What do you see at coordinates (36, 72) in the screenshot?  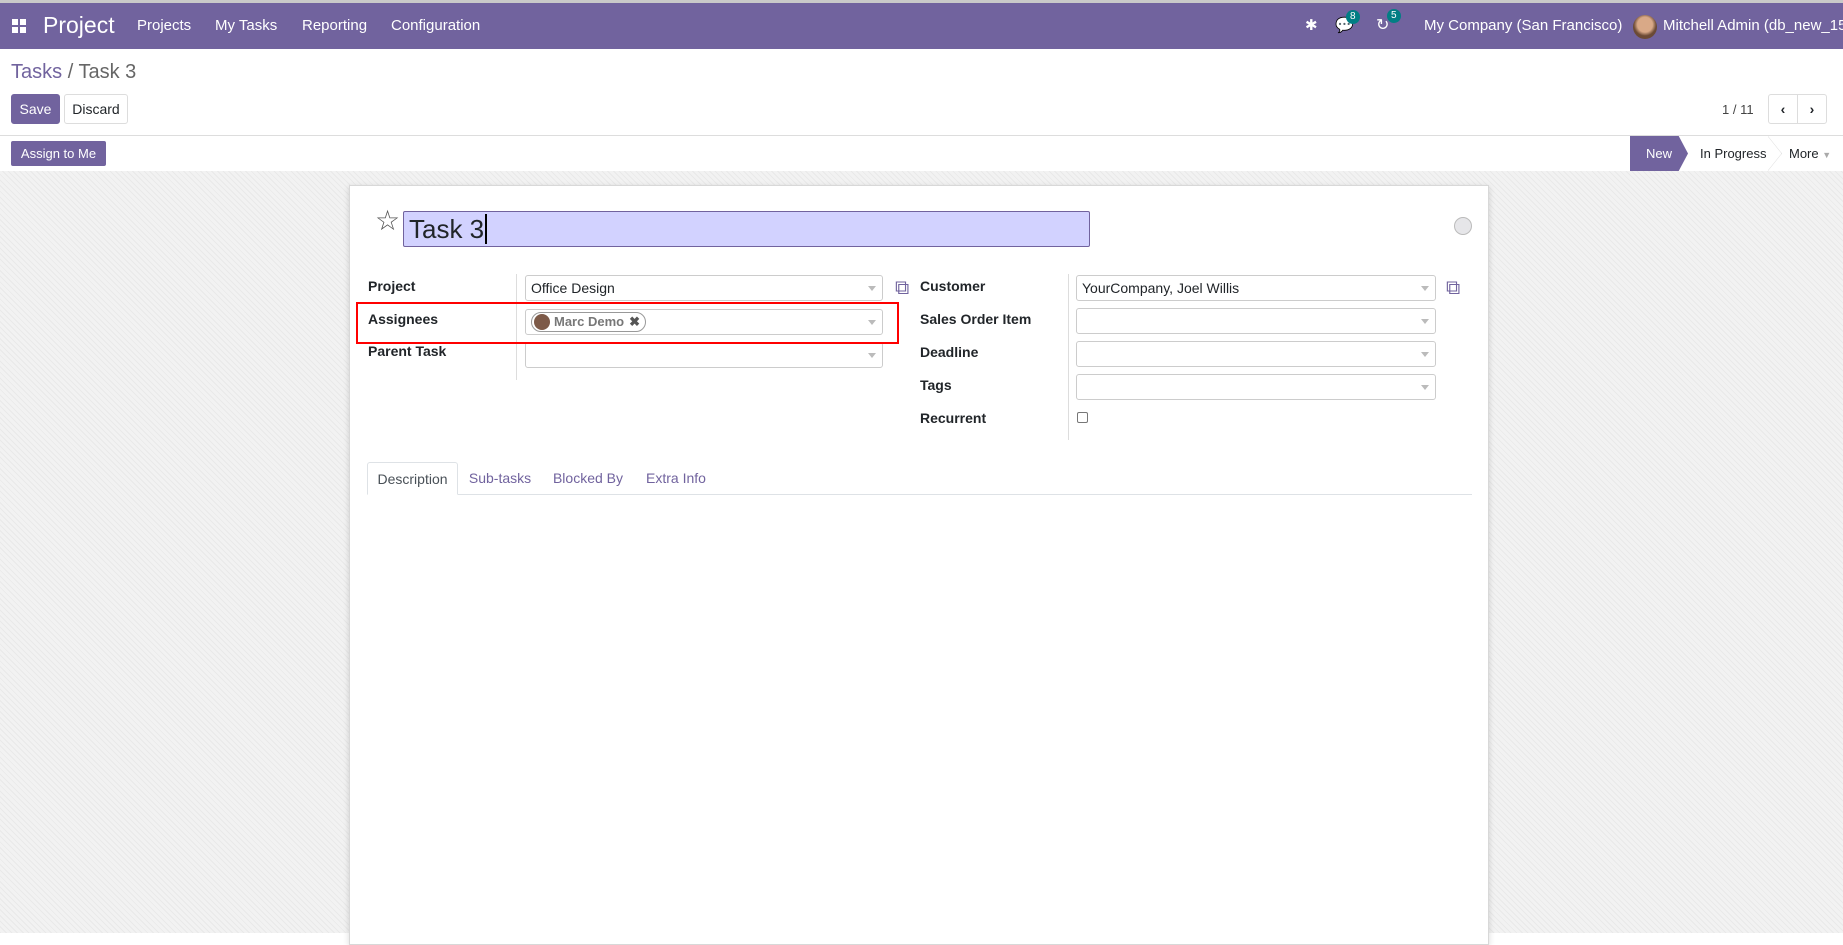 I see `breadcrumb-tasks-link: Tasks` at bounding box center [36, 72].